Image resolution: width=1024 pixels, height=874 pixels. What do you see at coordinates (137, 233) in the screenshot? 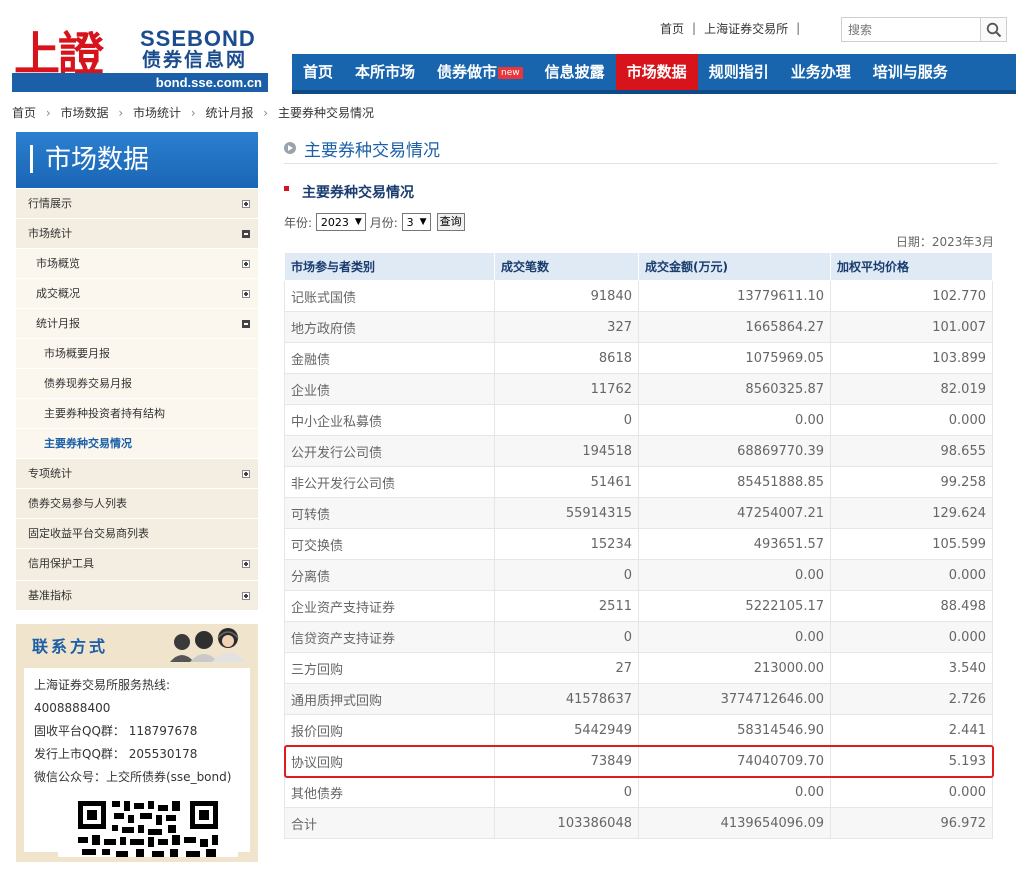
I see `sidebar-item-market-stats: 市场统计` at bounding box center [137, 233].